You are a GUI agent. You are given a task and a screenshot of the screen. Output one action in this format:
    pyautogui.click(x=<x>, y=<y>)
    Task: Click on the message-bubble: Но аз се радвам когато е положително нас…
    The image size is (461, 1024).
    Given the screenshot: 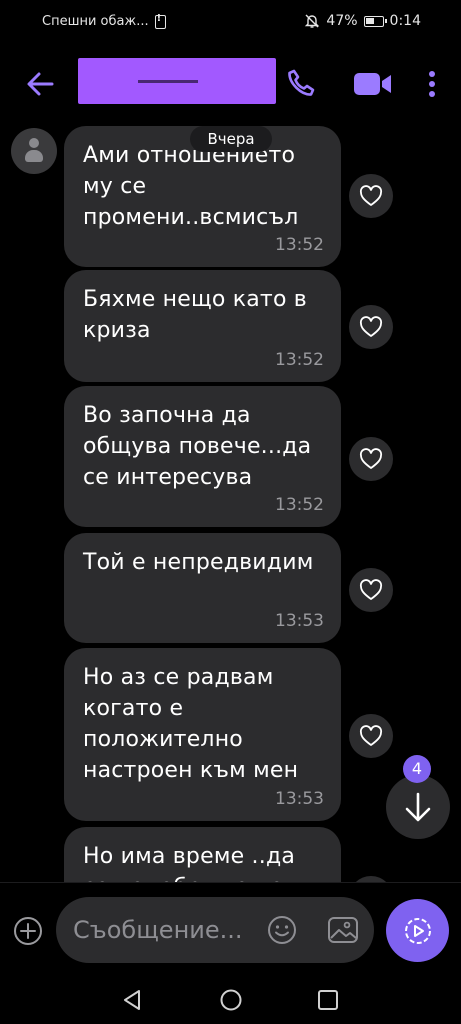 What is the action you would take?
    pyautogui.click(x=202, y=734)
    